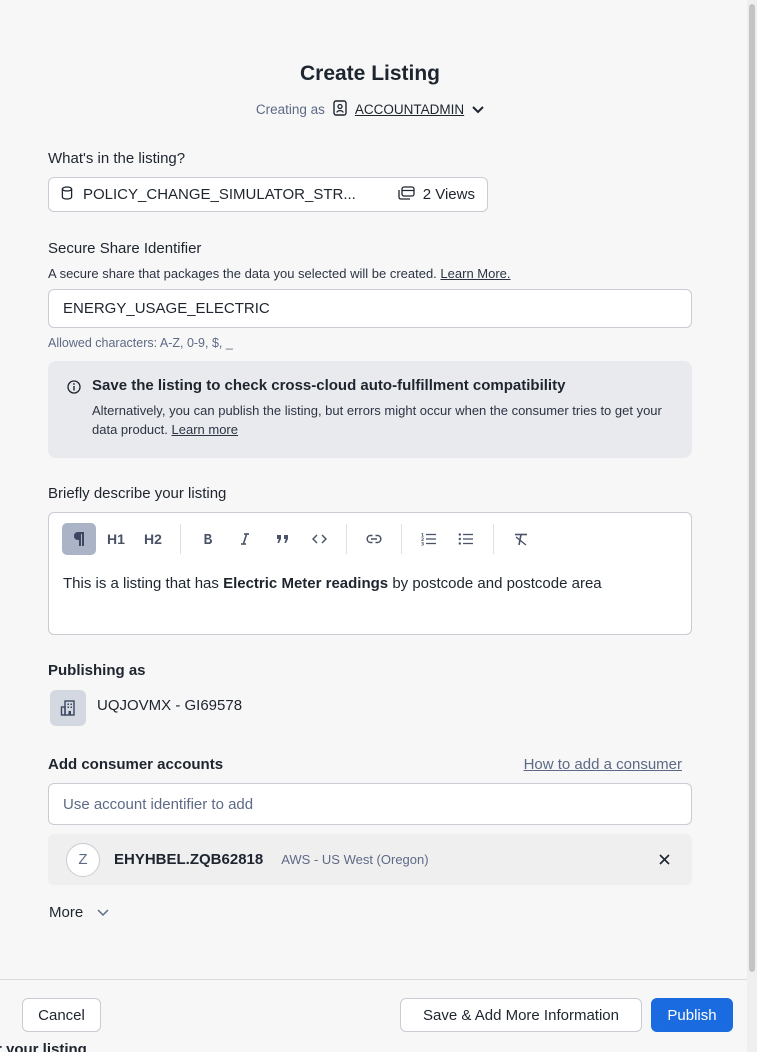  I want to click on publishing-as-label: Publishing as, so click(97, 670).